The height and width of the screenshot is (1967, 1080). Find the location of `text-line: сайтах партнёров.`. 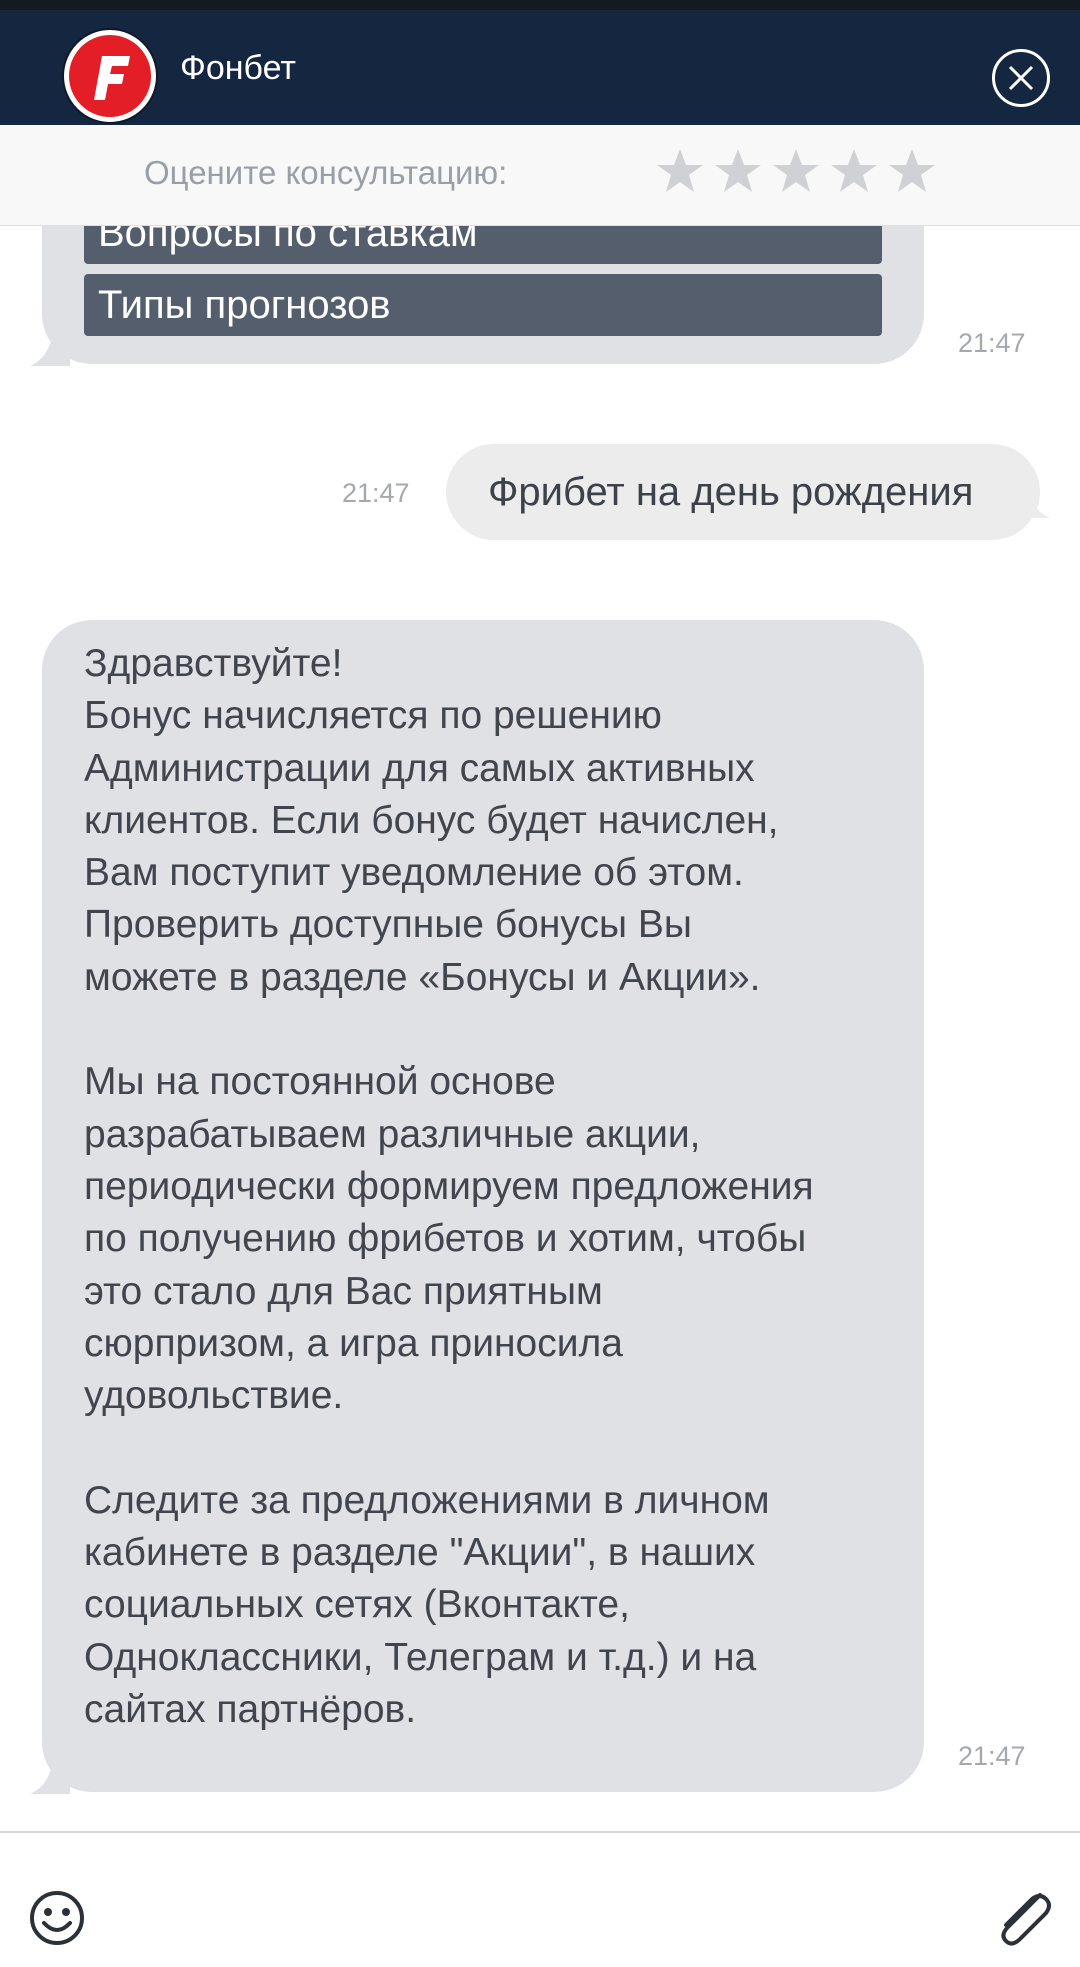

text-line: сайтах партнёров. is located at coordinates (250, 1709).